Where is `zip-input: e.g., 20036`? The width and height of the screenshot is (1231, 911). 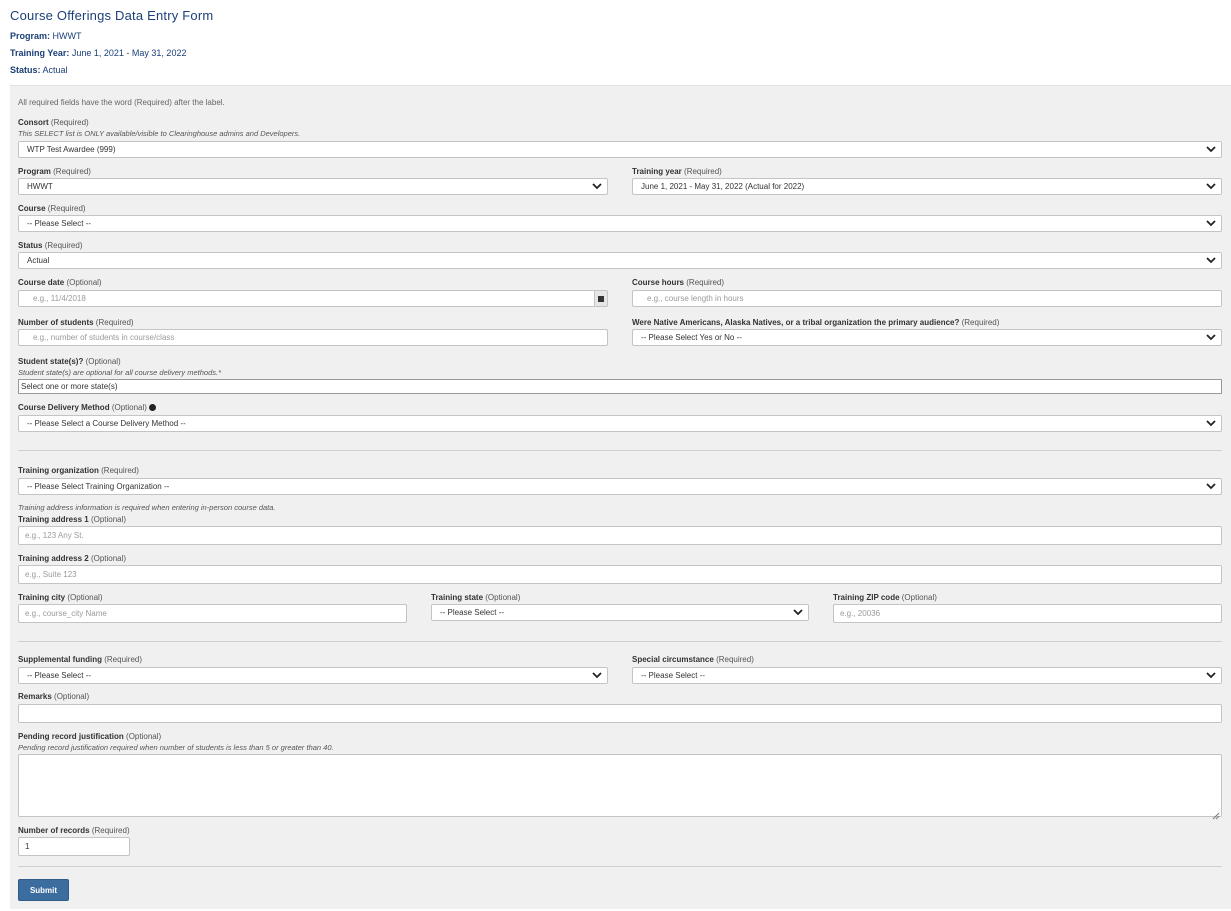 zip-input: e.g., 20036 is located at coordinates (1027, 613).